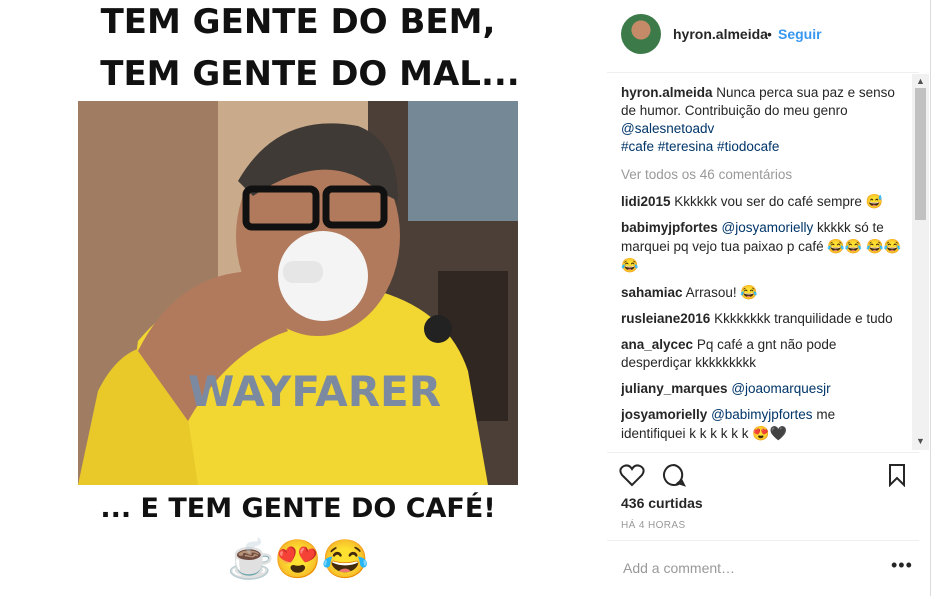  What do you see at coordinates (762, 175) in the screenshot?
I see `view-all-comments-link: Ver todos os 46 comentários` at bounding box center [762, 175].